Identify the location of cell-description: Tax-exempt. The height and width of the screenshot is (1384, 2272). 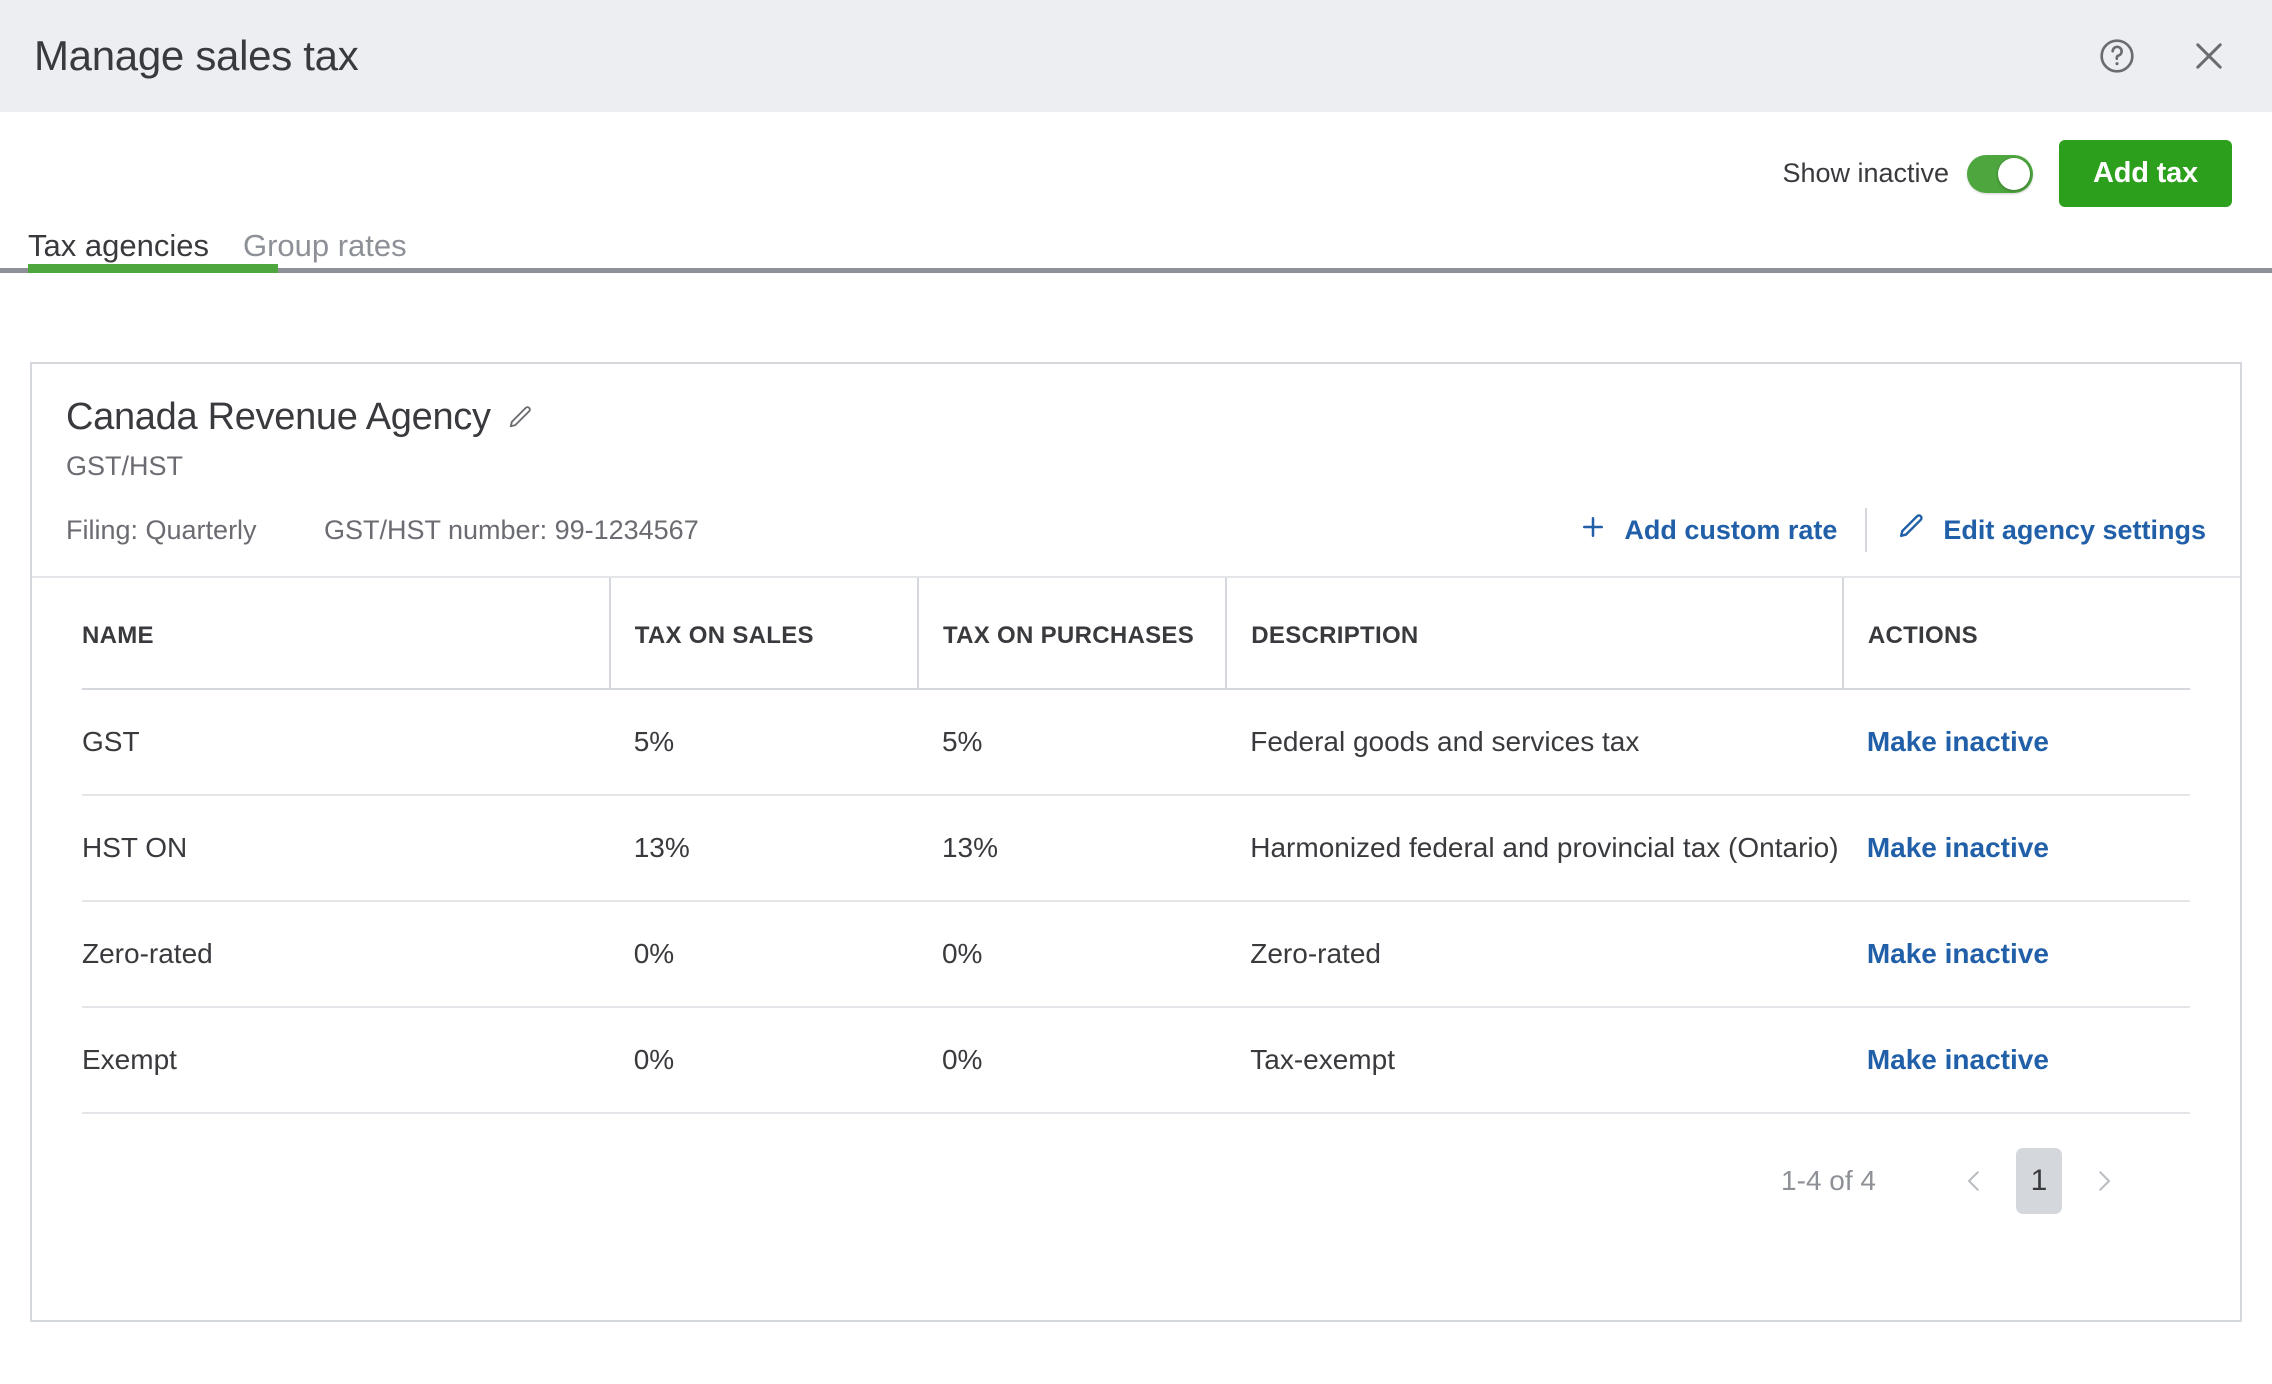
(1534, 1060).